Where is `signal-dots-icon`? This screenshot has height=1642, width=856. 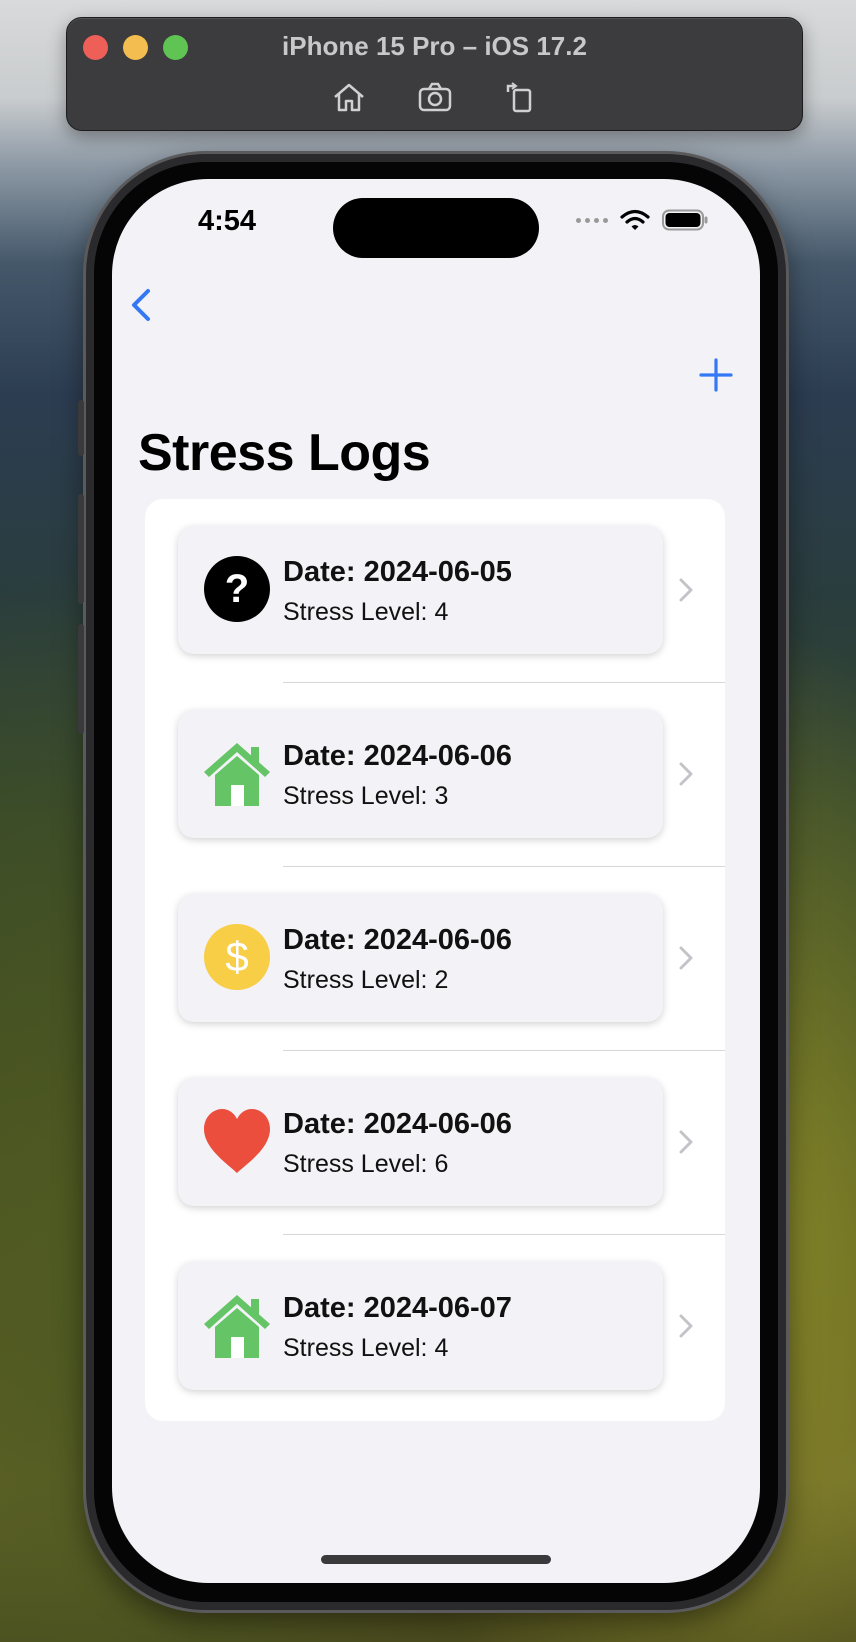
signal-dots-icon is located at coordinates (592, 220).